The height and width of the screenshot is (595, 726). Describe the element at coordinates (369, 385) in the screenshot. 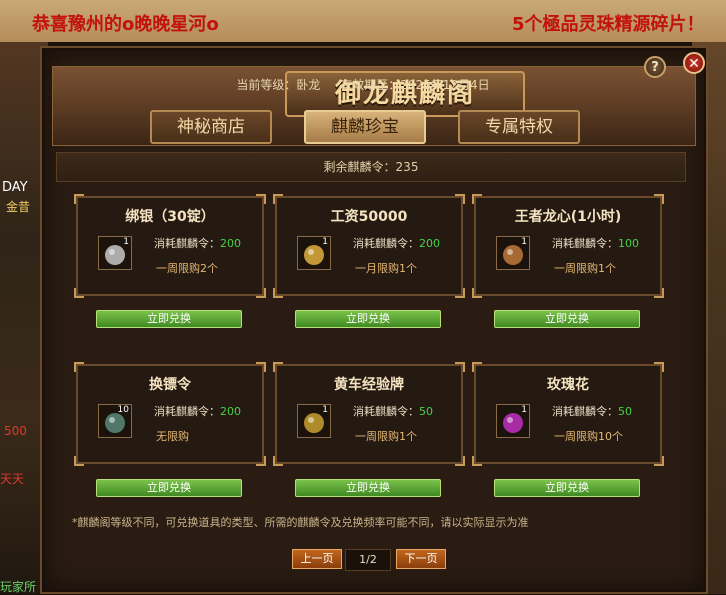

I see `item-name: 黄车经验牌` at that location.